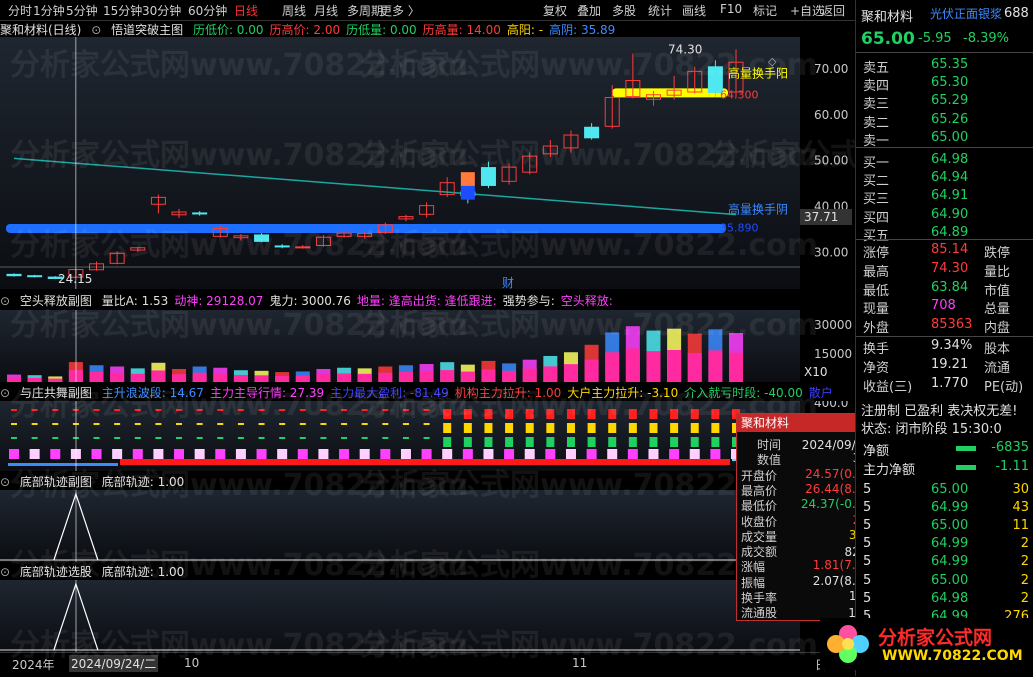 This screenshot has height=677, width=1033. Describe the element at coordinates (946, 347) in the screenshot. I see `stat-row: 换手 9.34% 股本` at that location.